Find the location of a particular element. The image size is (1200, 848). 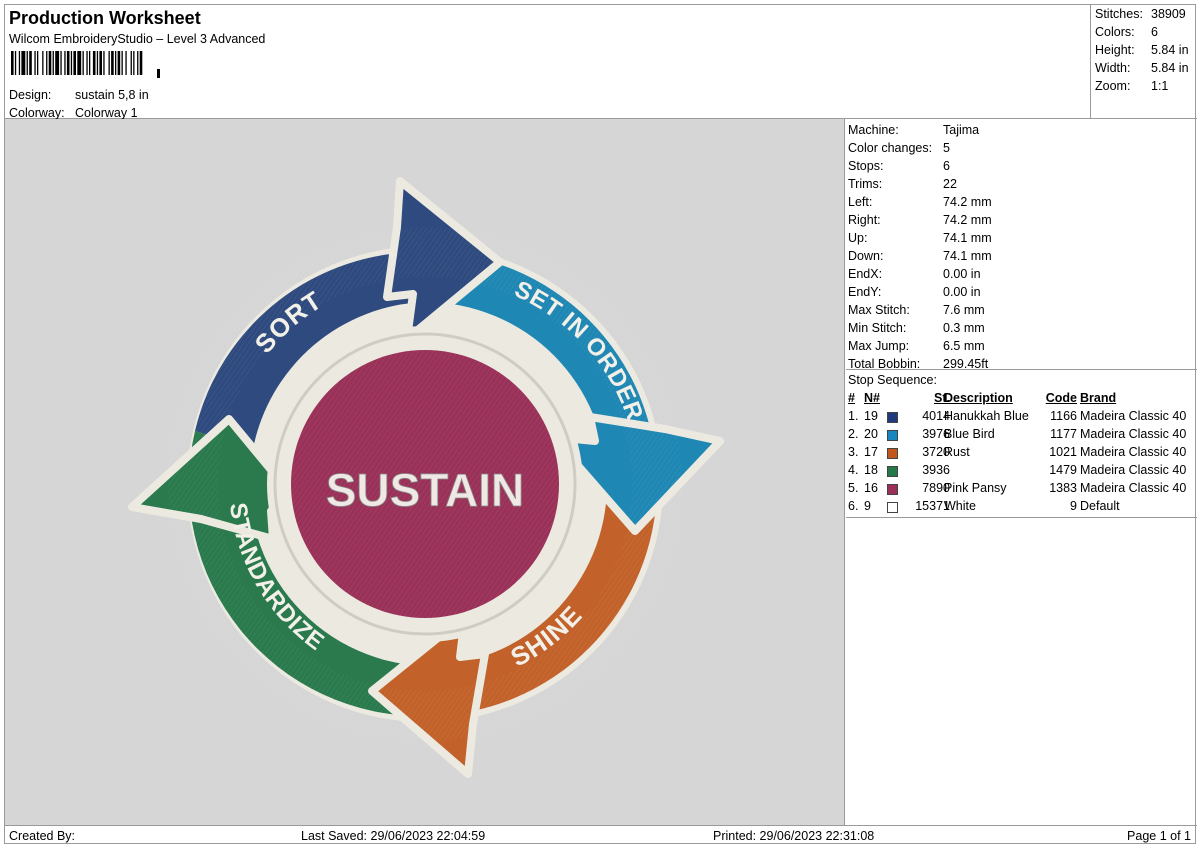

machine-info-label: Right: is located at coordinates (864, 220).